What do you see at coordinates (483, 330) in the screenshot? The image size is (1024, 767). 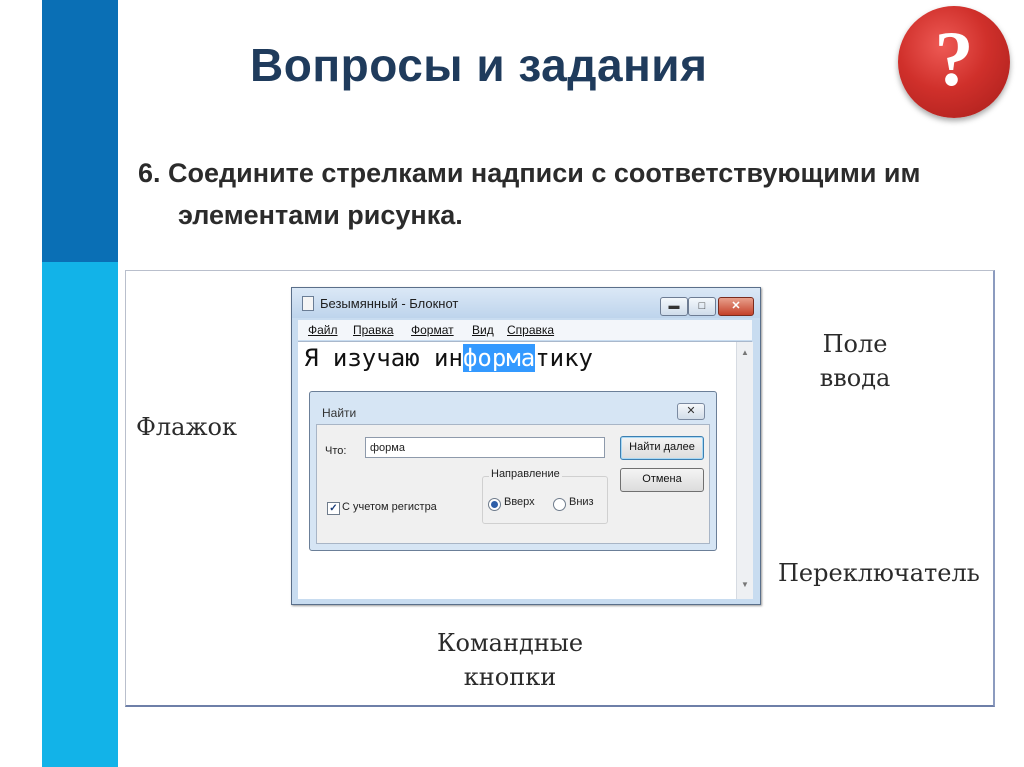 I see `menu-view: Вид` at bounding box center [483, 330].